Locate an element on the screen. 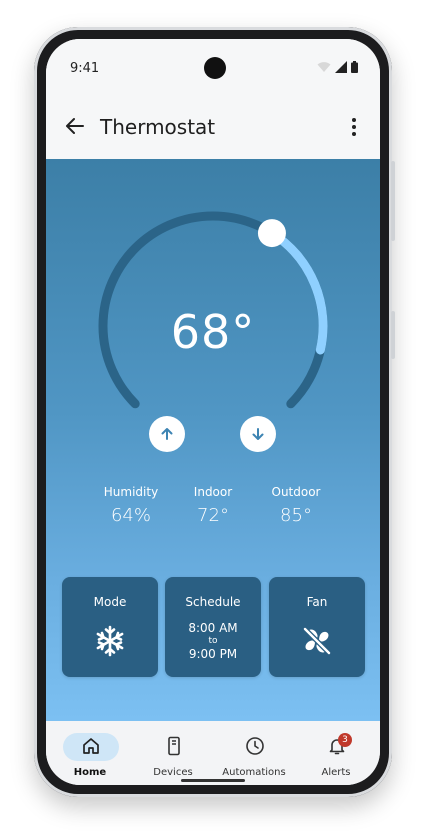  schedule-start: 8:00 AM is located at coordinates (213, 628).